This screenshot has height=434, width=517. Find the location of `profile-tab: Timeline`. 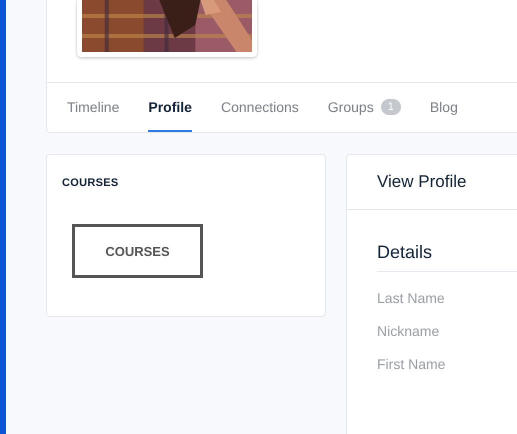

profile-tab: Timeline is located at coordinates (93, 107).